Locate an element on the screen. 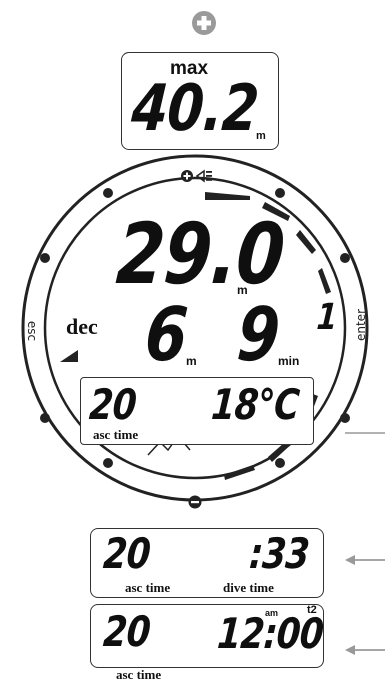 The width and height of the screenshot is (385, 683). alt-panel-dive-time: 20 :33 asc time dive time is located at coordinates (207, 563).